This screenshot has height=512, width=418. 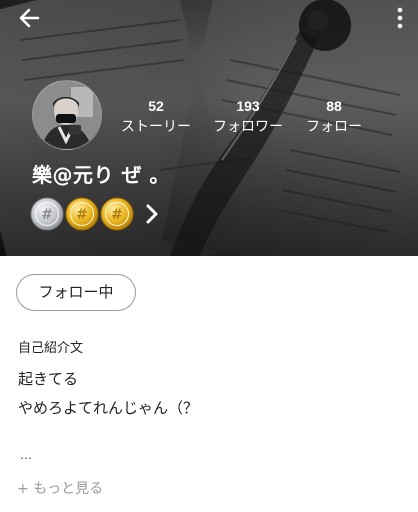 What do you see at coordinates (60, 488) in the screenshot?
I see `show-more-link: + もっと見る` at bounding box center [60, 488].